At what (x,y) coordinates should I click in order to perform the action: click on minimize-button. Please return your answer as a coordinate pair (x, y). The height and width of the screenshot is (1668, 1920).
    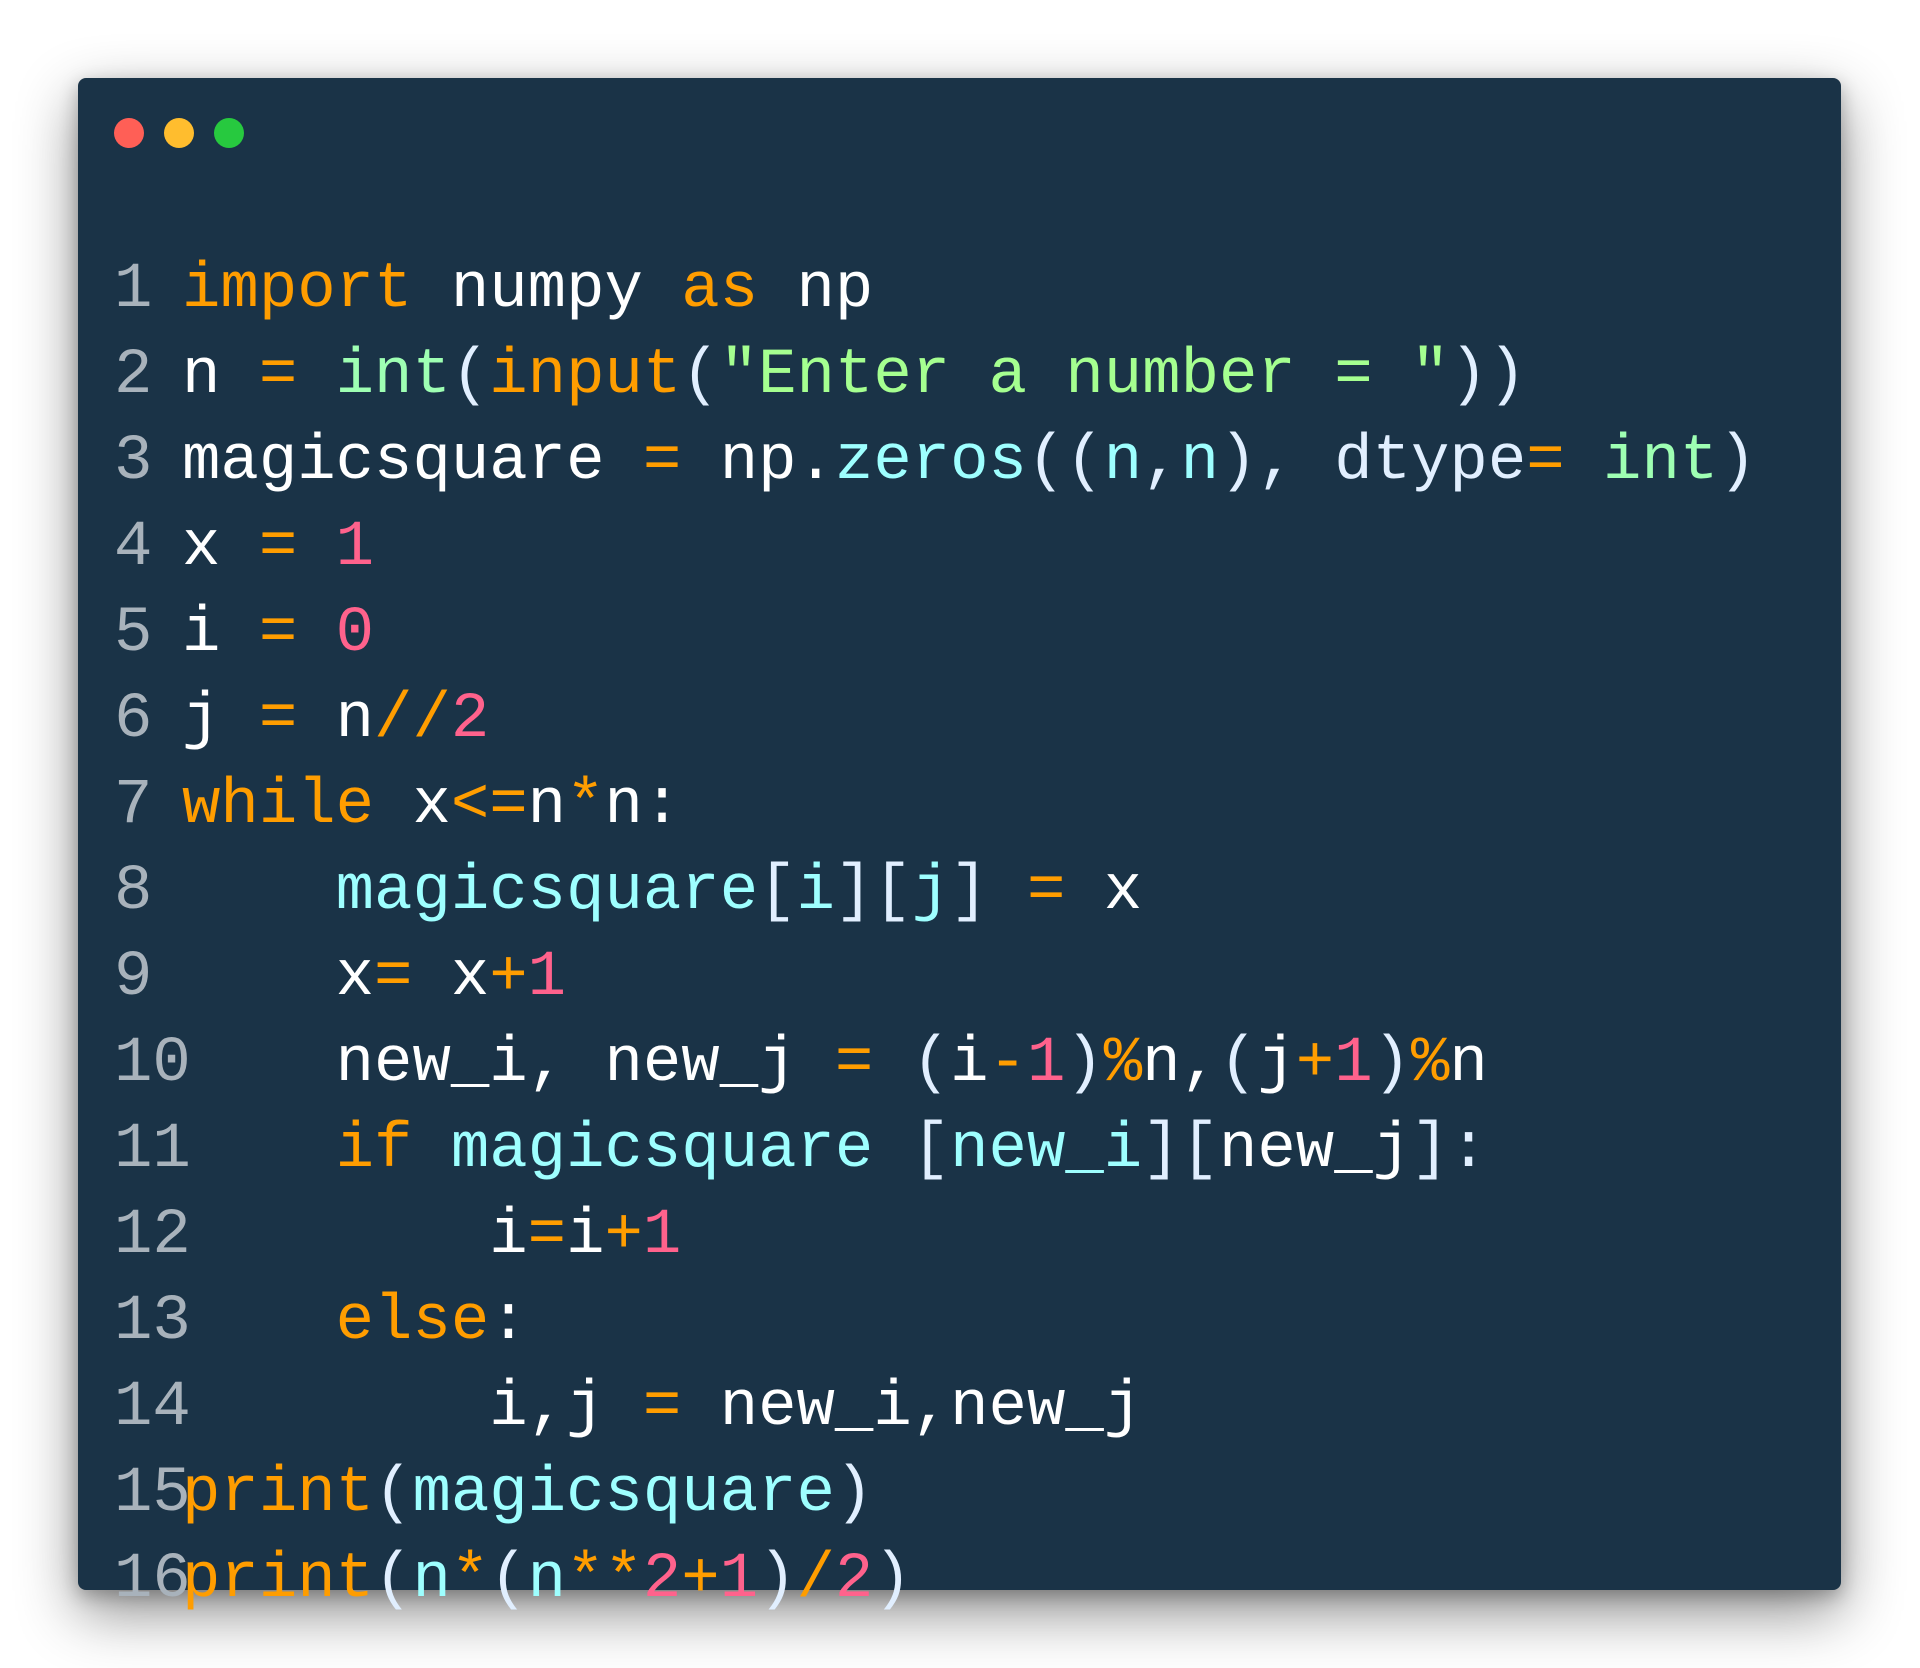
    Looking at the image, I should click on (179, 133).